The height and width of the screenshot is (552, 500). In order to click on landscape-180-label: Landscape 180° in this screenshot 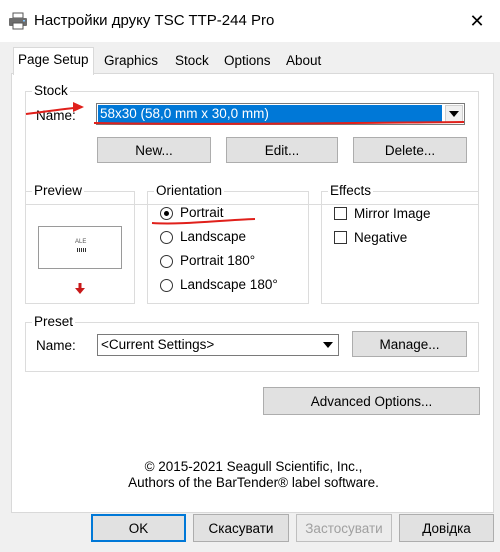, I will do `click(229, 284)`.